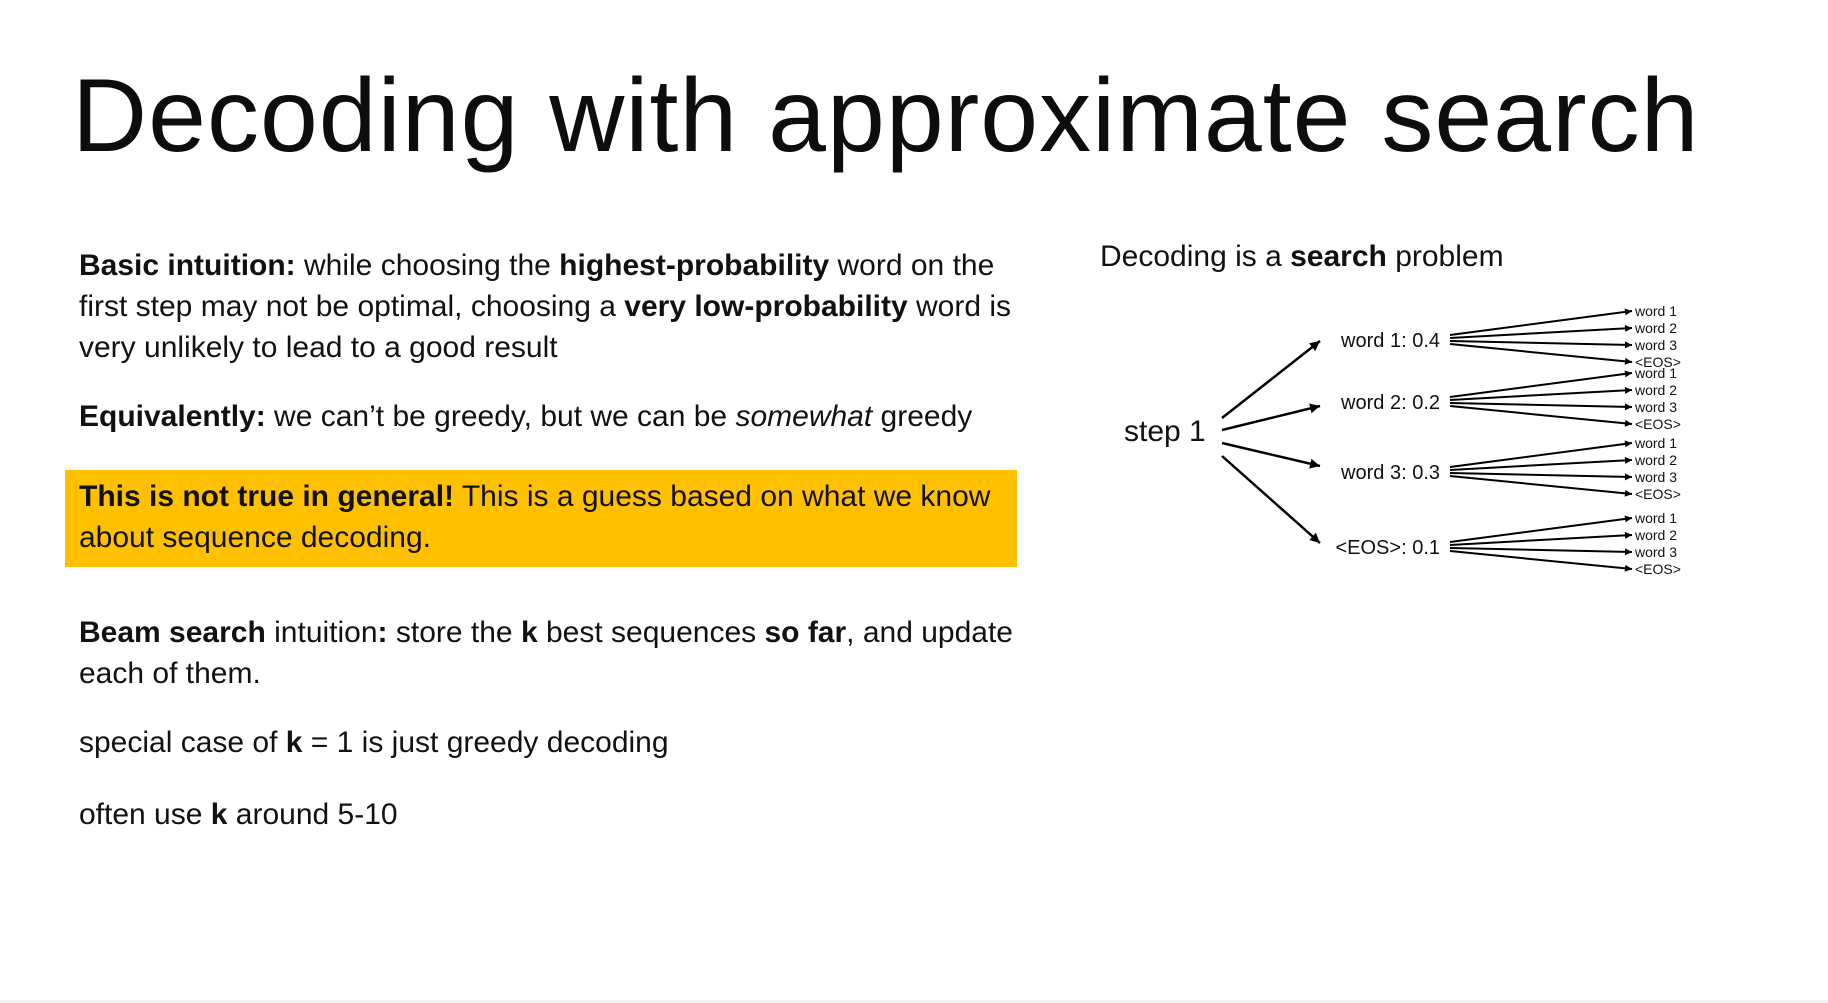 The image size is (1828, 1003). I want to click on child-label-2-2: word 2, so click(1655, 390).